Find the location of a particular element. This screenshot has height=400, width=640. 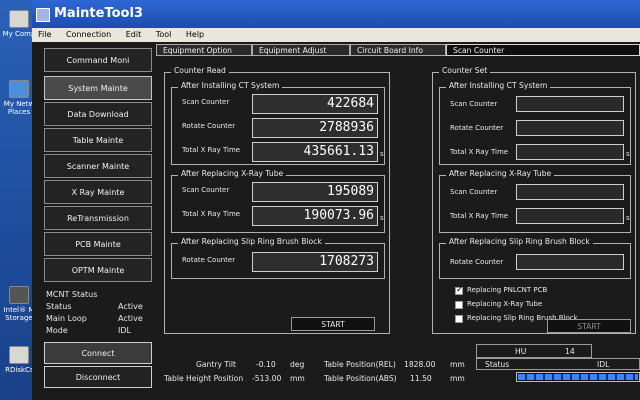

table-rel-unit: mm is located at coordinates (457, 364).